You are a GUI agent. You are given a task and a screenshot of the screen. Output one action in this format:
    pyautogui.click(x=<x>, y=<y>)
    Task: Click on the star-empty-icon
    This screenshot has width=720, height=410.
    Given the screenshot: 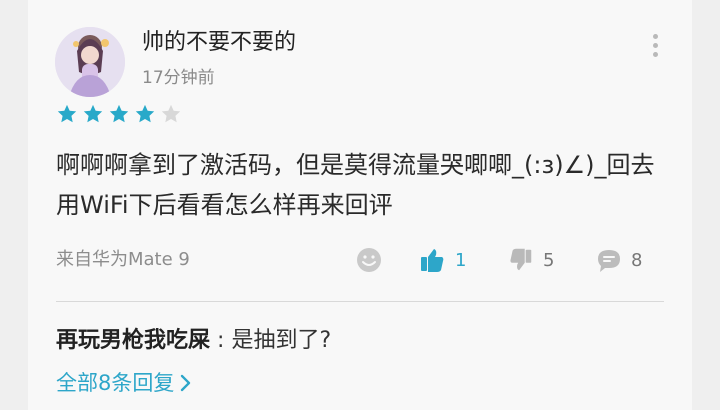 What is the action you would take?
    pyautogui.click(x=171, y=113)
    